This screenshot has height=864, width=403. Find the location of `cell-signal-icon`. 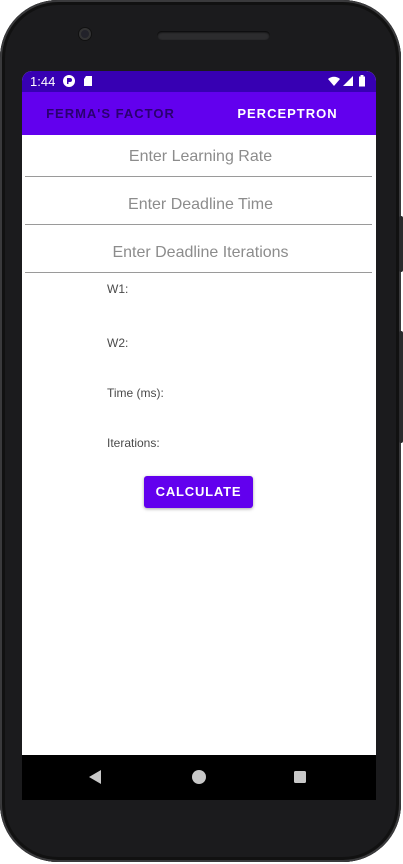

cell-signal-icon is located at coordinates (348, 81).